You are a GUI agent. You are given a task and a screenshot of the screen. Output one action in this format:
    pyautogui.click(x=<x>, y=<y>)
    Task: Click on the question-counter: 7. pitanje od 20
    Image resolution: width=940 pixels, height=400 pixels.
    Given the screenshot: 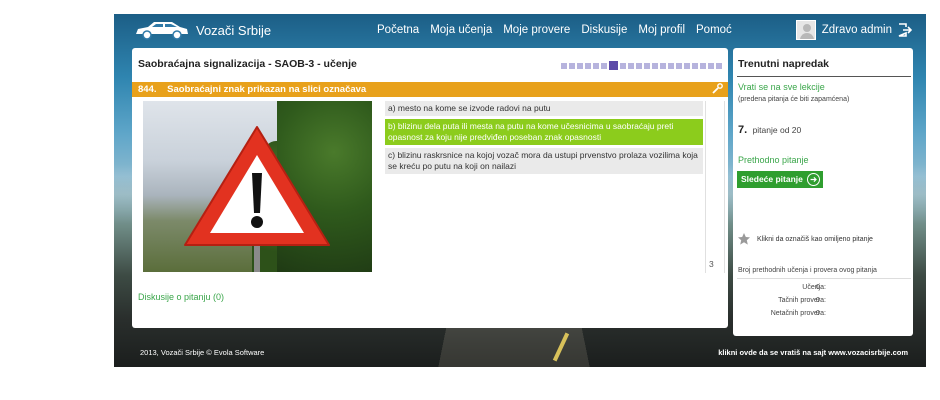 What is the action you would take?
    pyautogui.click(x=769, y=130)
    